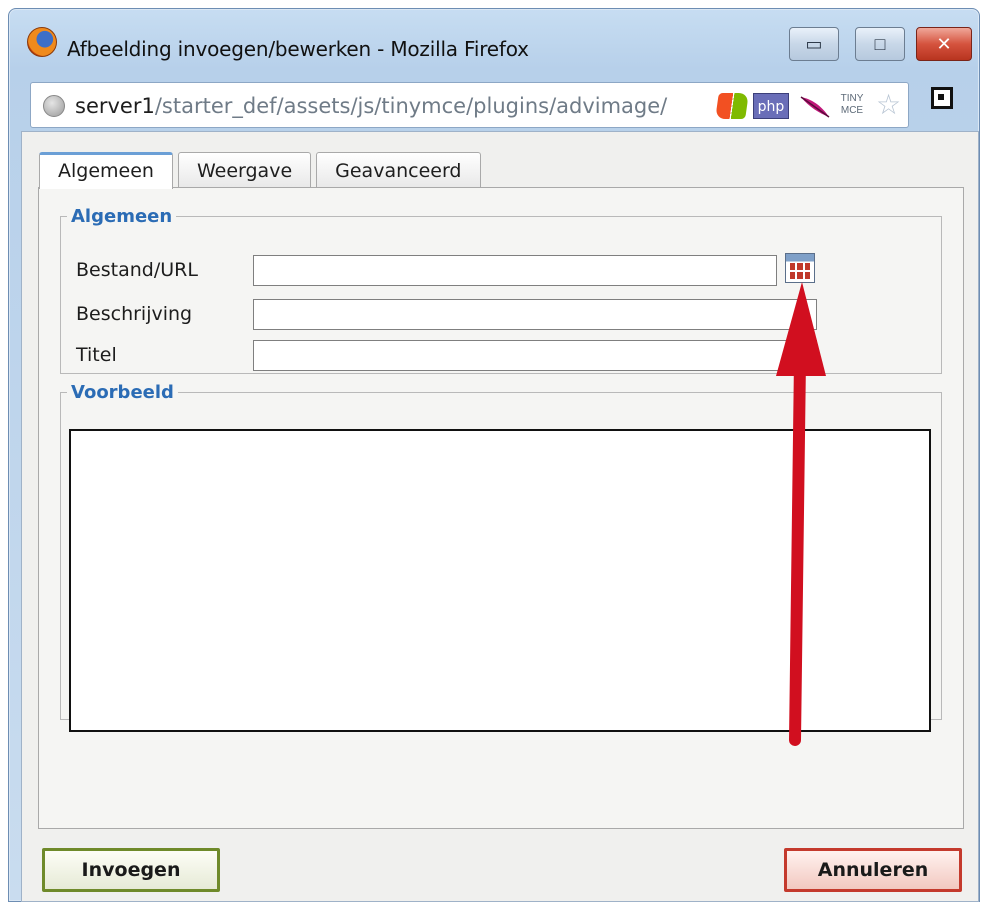  I want to click on preview-legend: Voorbeeld, so click(122, 392).